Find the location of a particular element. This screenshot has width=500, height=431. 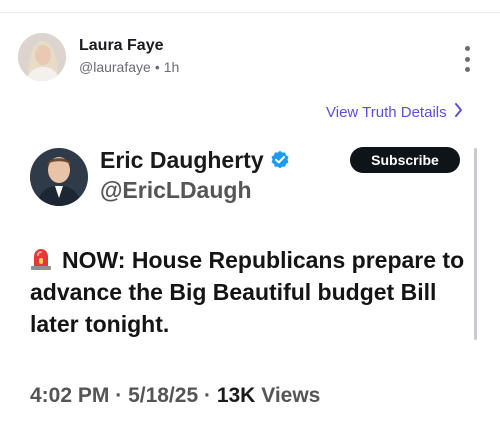

embed-date: 5/18/25 is located at coordinates (163, 395).